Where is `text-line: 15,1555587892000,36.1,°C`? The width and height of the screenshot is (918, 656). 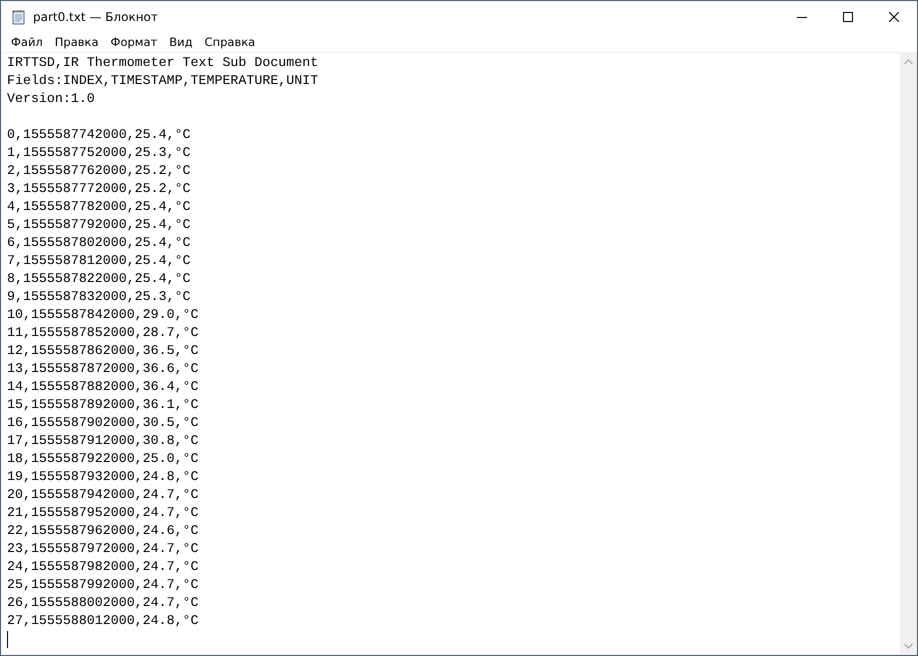
text-line: 15,1555587892000,36.1,°C is located at coordinates (103, 405).